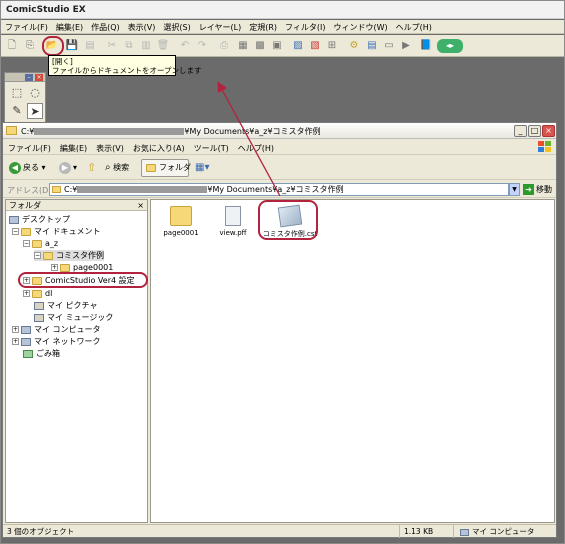  What do you see at coordinates (372, 46) in the screenshot?
I see `layer-window-icon: ▤` at bounding box center [372, 46].